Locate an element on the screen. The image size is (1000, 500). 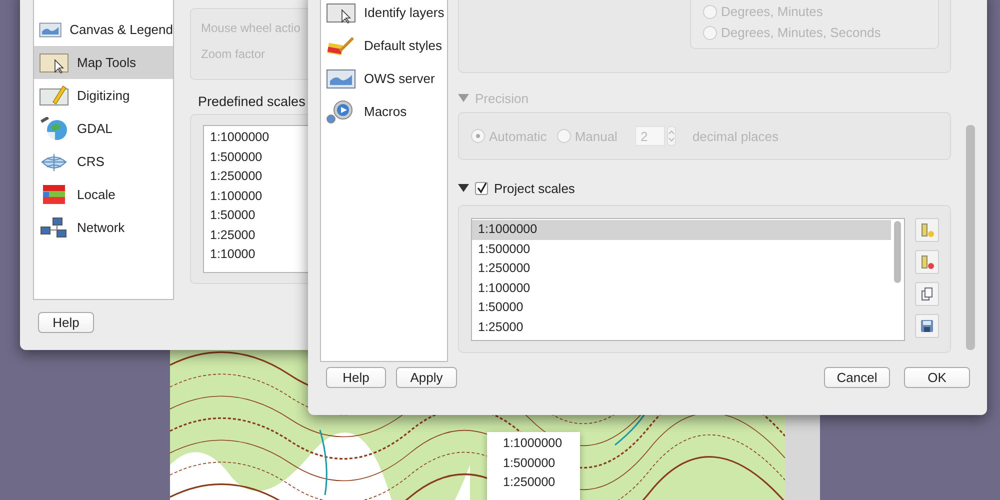
save-icon is located at coordinates (927, 326).